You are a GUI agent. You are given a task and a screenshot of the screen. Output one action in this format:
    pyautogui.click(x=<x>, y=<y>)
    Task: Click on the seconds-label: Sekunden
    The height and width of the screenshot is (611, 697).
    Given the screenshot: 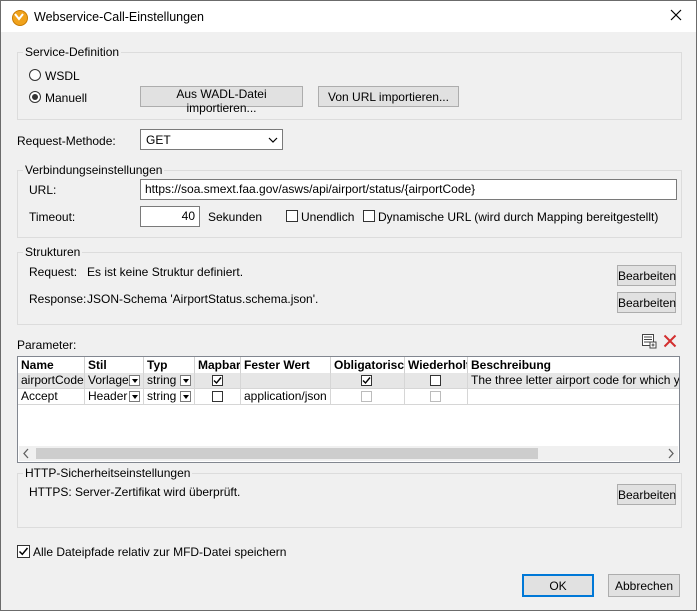 What is the action you would take?
    pyautogui.click(x=235, y=217)
    